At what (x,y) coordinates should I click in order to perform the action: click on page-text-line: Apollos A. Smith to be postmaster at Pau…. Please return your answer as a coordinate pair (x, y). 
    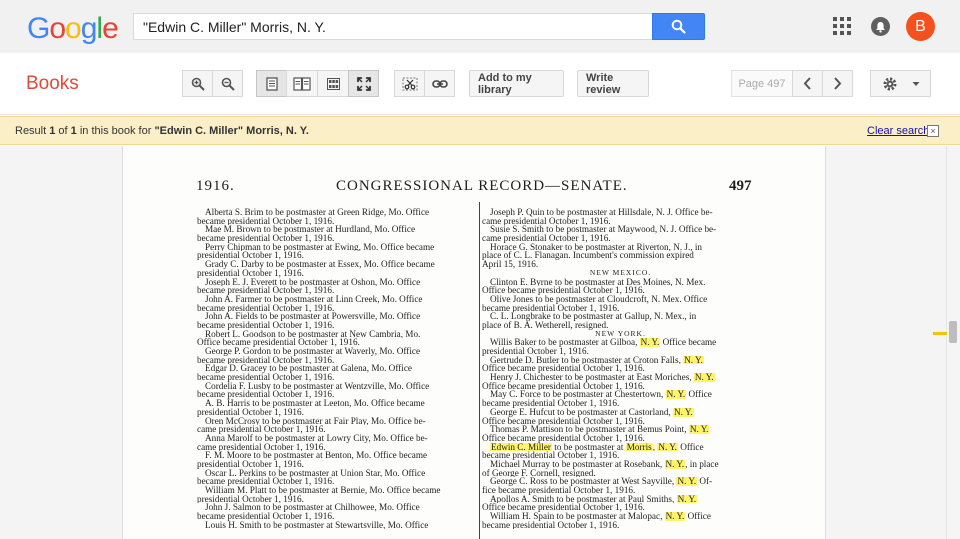
    Looking at the image, I should click on (594, 499).